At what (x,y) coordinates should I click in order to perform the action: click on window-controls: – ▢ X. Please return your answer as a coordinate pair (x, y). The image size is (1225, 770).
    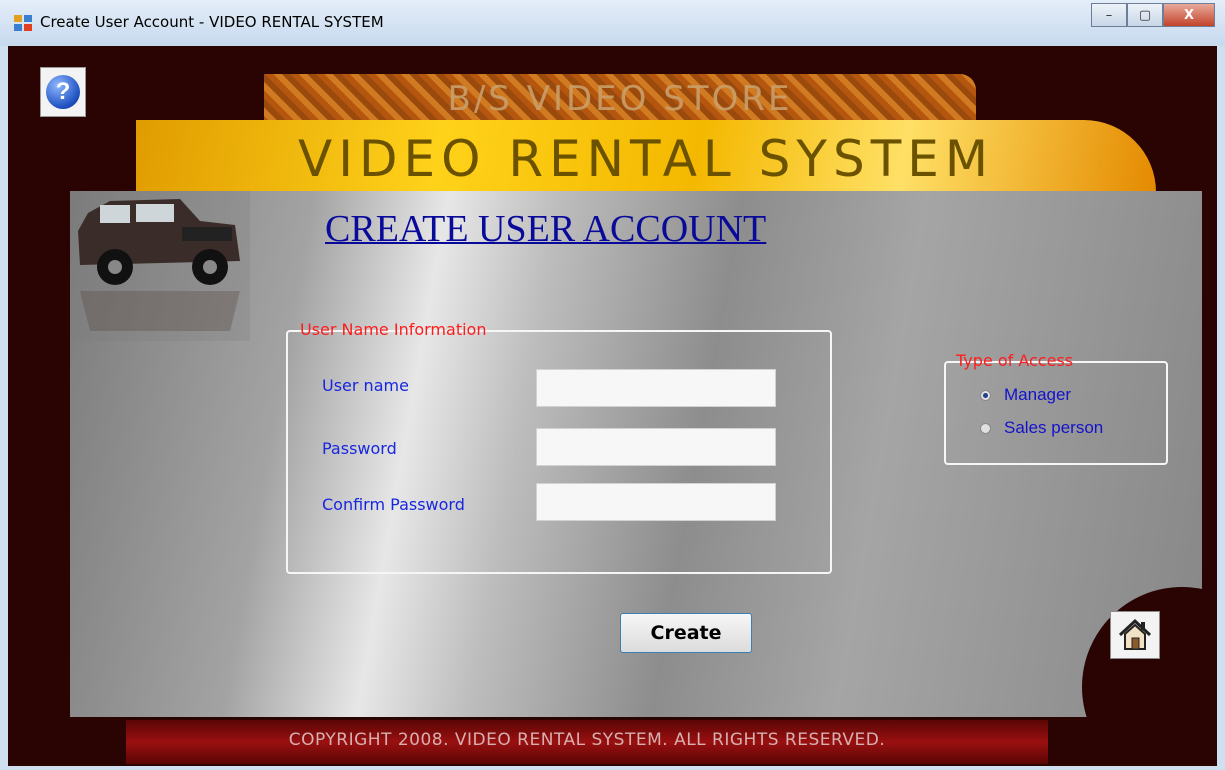
    Looking at the image, I should click on (1153, 15).